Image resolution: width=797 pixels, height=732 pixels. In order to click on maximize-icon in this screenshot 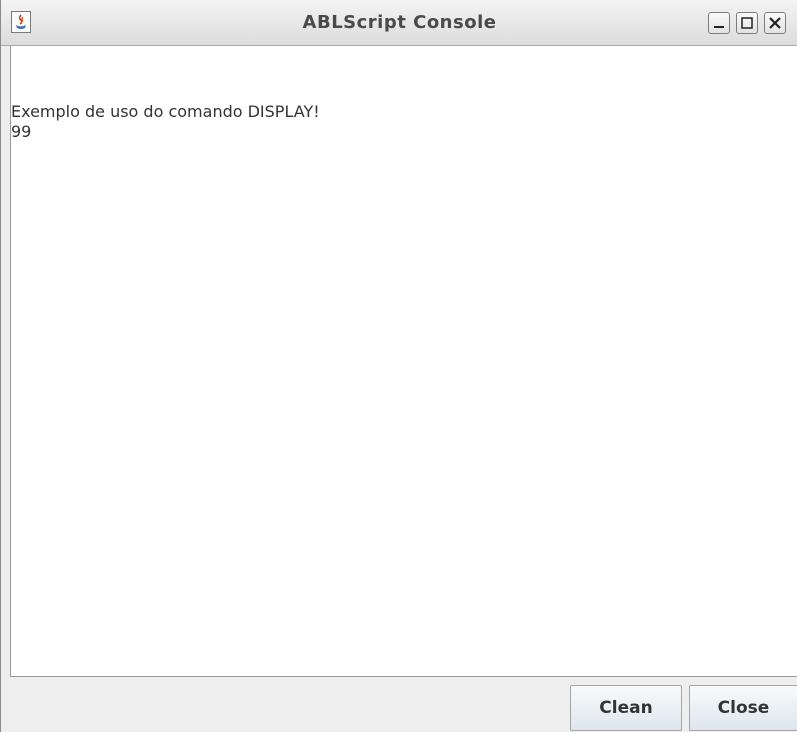, I will do `click(747, 23)`.